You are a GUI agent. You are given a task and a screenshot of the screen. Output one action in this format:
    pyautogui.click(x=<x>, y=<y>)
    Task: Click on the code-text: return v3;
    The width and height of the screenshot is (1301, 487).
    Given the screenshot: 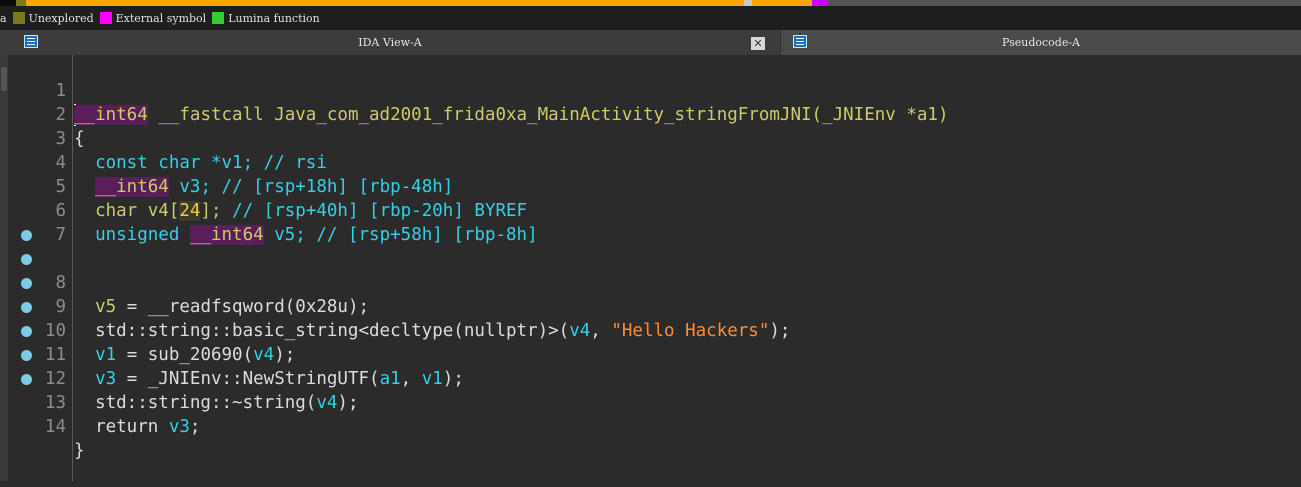 What is the action you would take?
    pyautogui.click(x=137, y=427)
    